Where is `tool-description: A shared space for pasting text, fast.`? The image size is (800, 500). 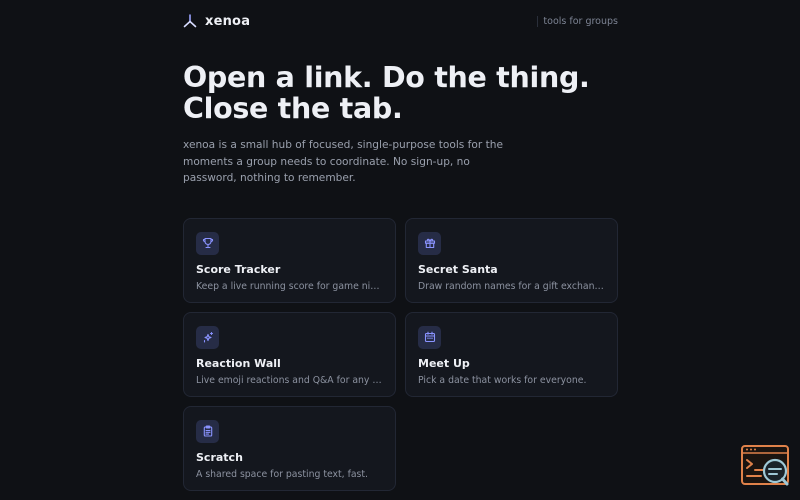 tool-description: A shared space for pasting text, fast. is located at coordinates (282, 474).